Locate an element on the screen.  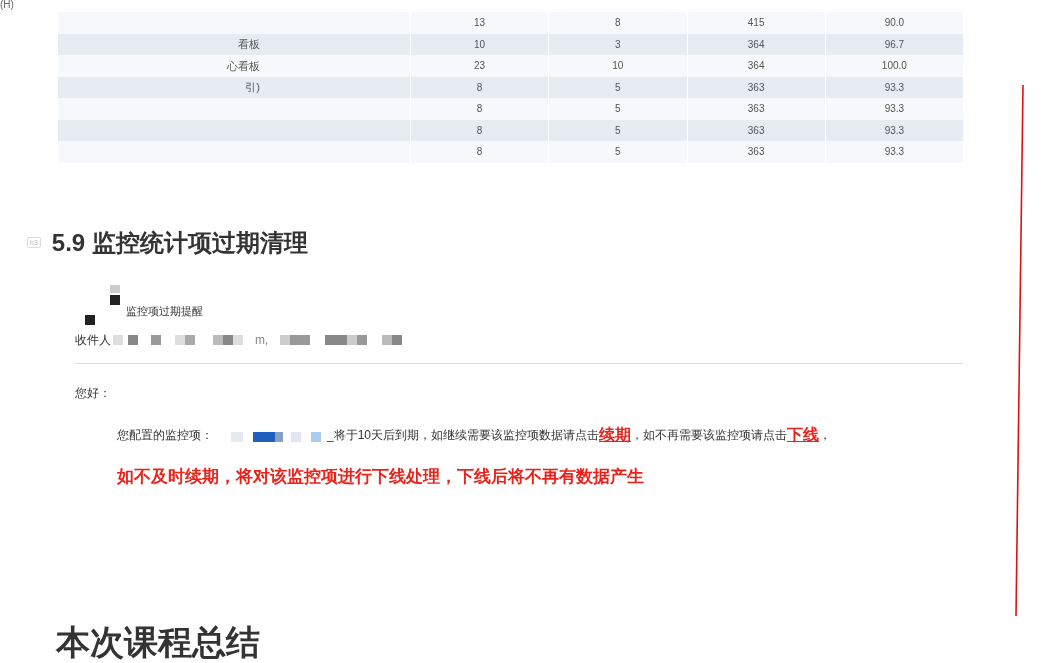
body-text: 您配置的监控项： is located at coordinates (165, 435).